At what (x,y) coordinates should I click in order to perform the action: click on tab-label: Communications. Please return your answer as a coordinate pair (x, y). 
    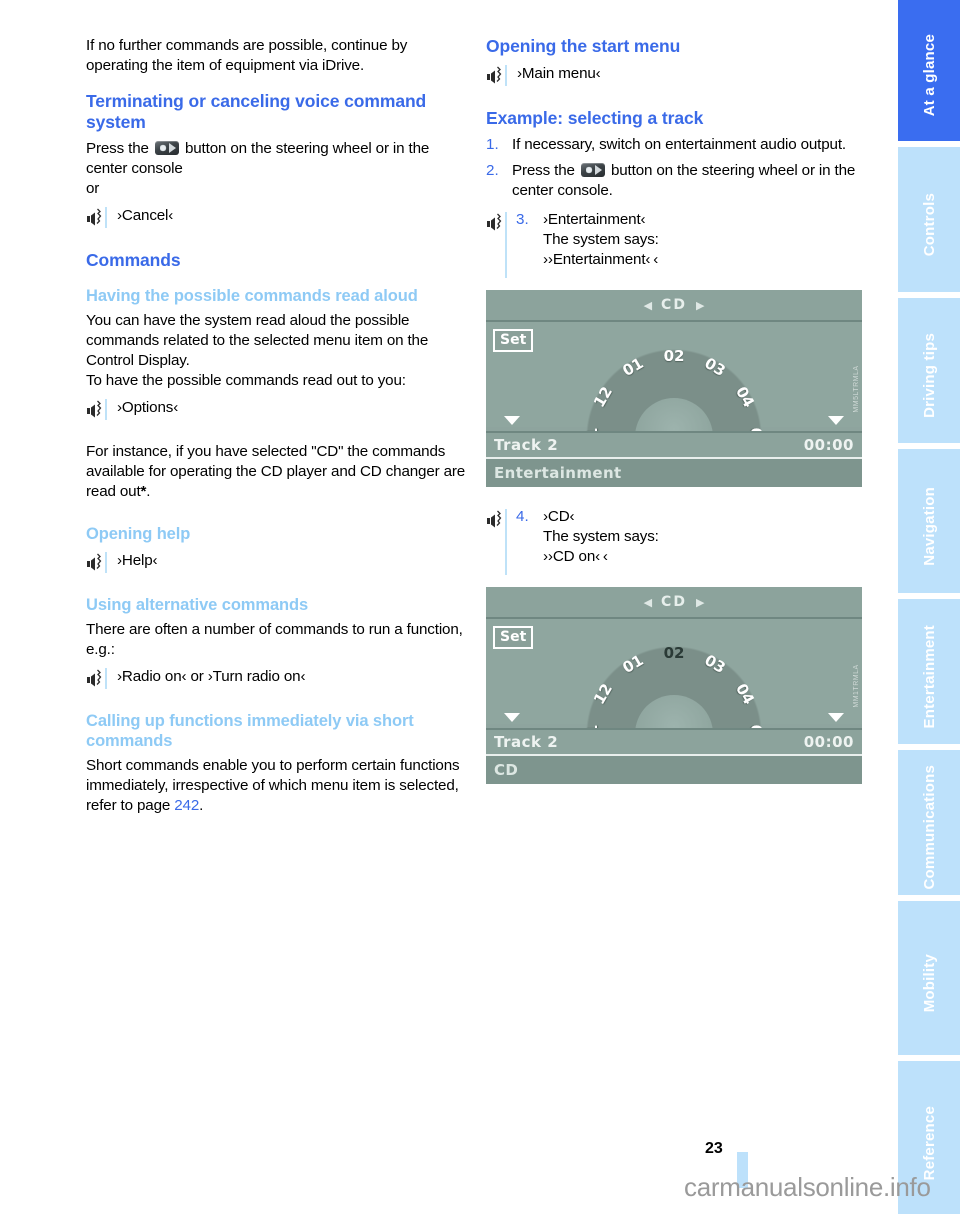
    Looking at the image, I should click on (929, 827).